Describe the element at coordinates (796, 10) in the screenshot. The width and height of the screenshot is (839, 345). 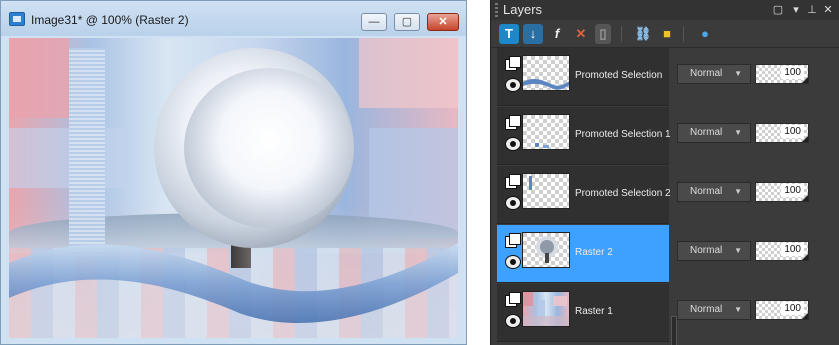
I see `dropdown-icon: ▾` at that location.